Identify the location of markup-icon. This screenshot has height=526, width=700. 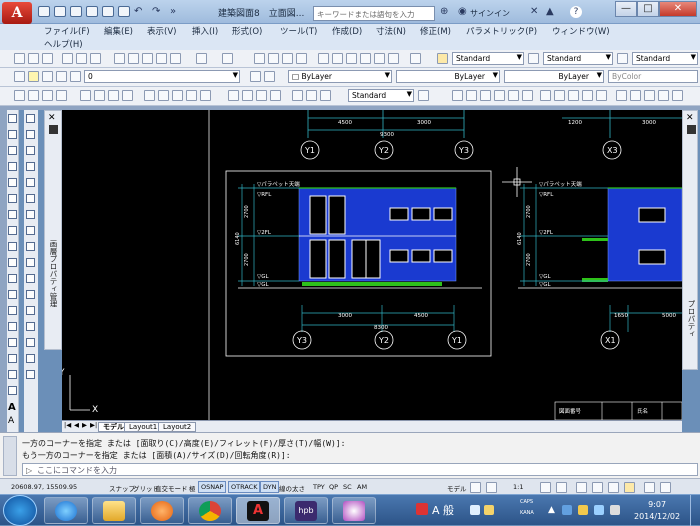
(379, 58).